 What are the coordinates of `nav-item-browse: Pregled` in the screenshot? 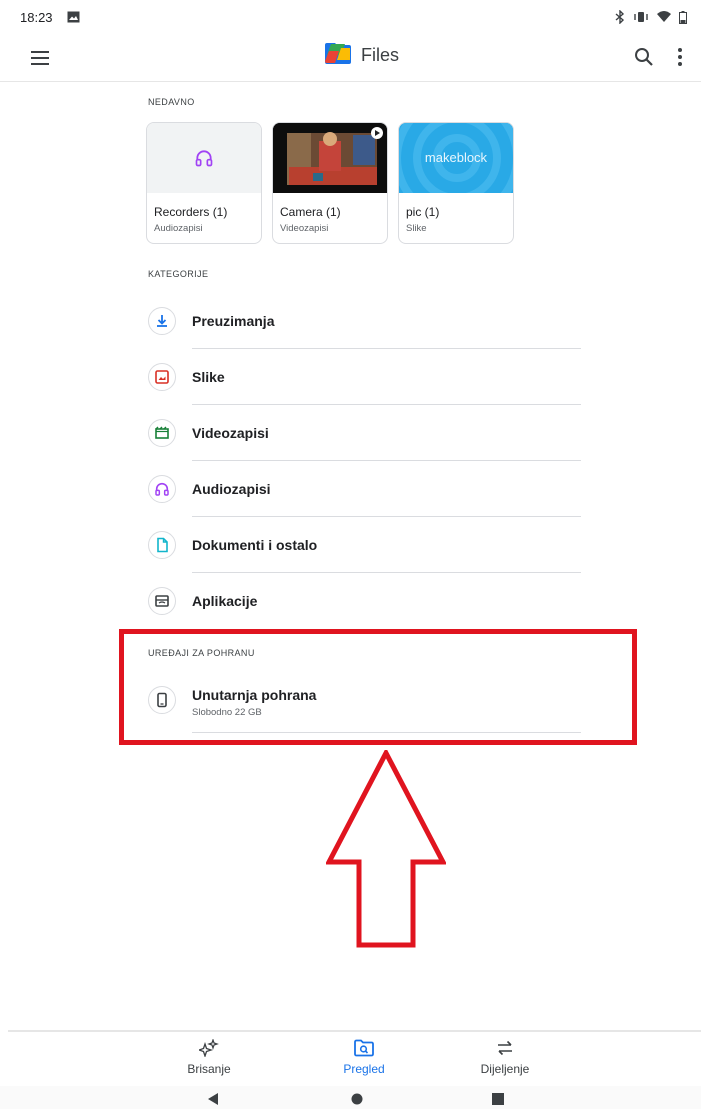 It's located at (364, 1060).